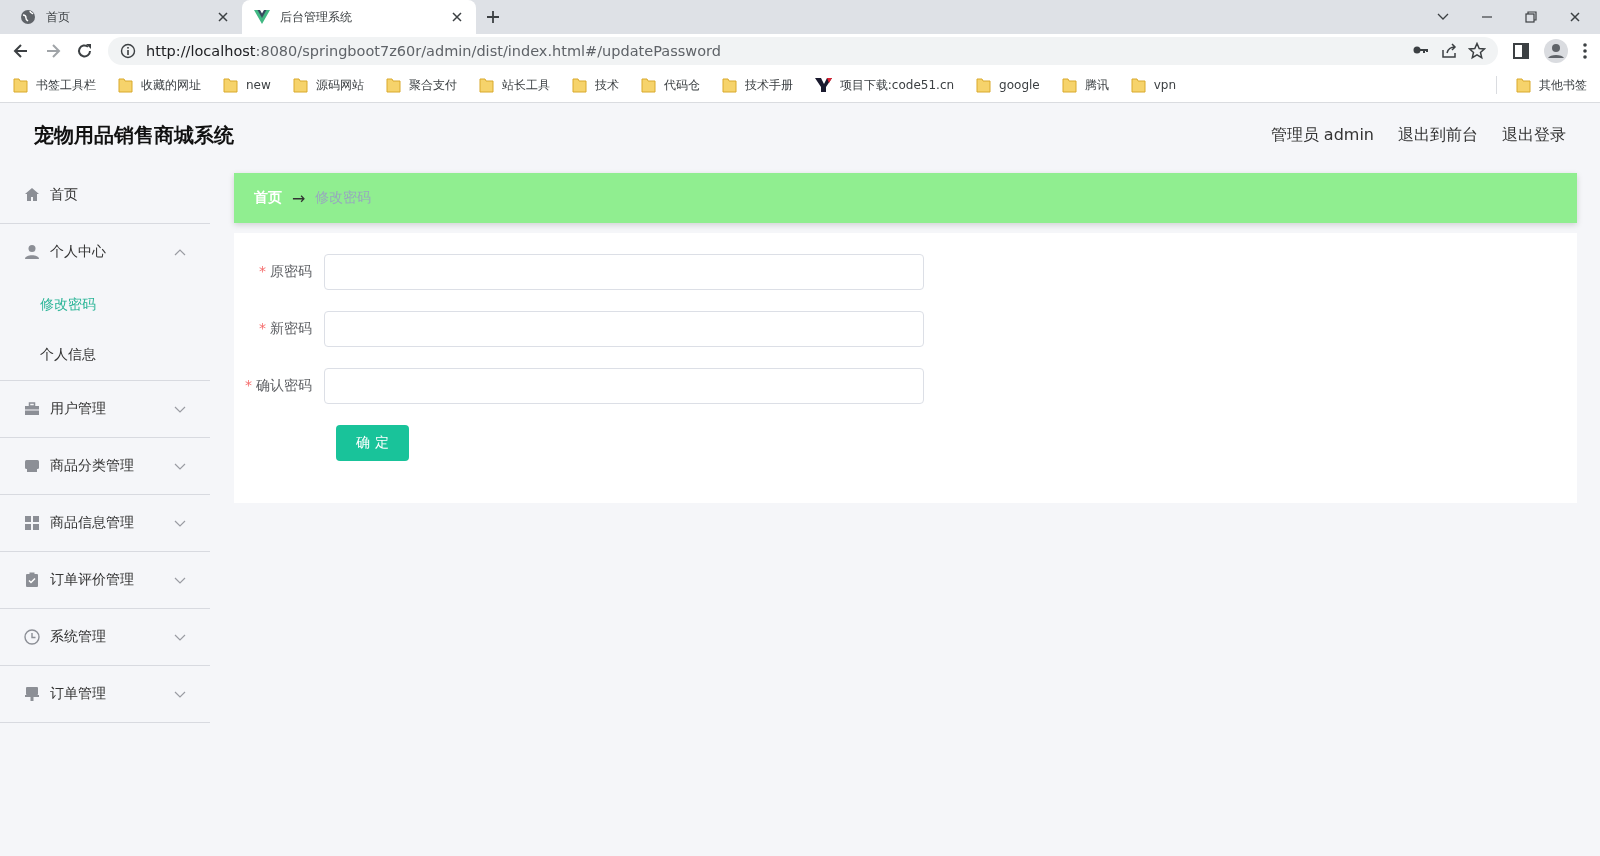 The height and width of the screenshot is (856, 1600). What do you see at coordinates (421, 85) in the screenshot?
I see `bookmark: 聚合支付` at bounding box center [421, 85].